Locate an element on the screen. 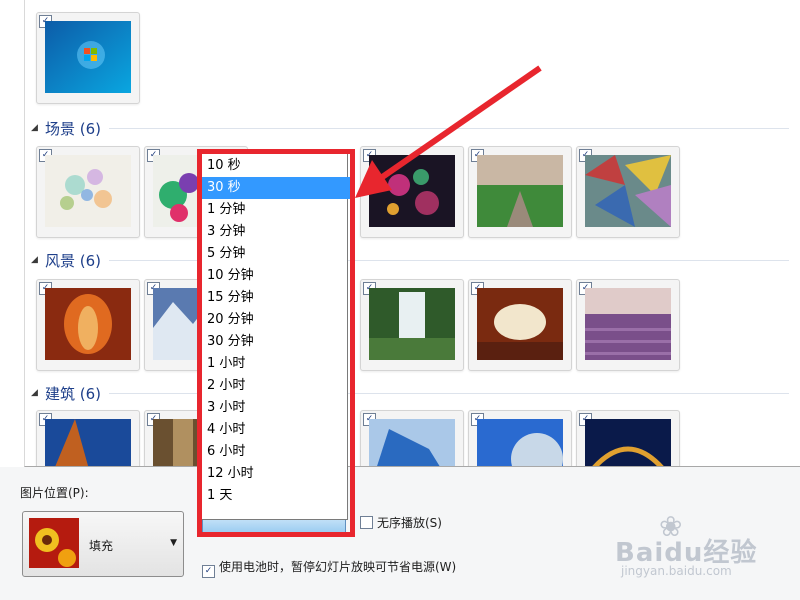 Image resolution: width=800 pixels, height=600 pixels. interval-option: 30 分钟 is located at coordinates (275, 342).